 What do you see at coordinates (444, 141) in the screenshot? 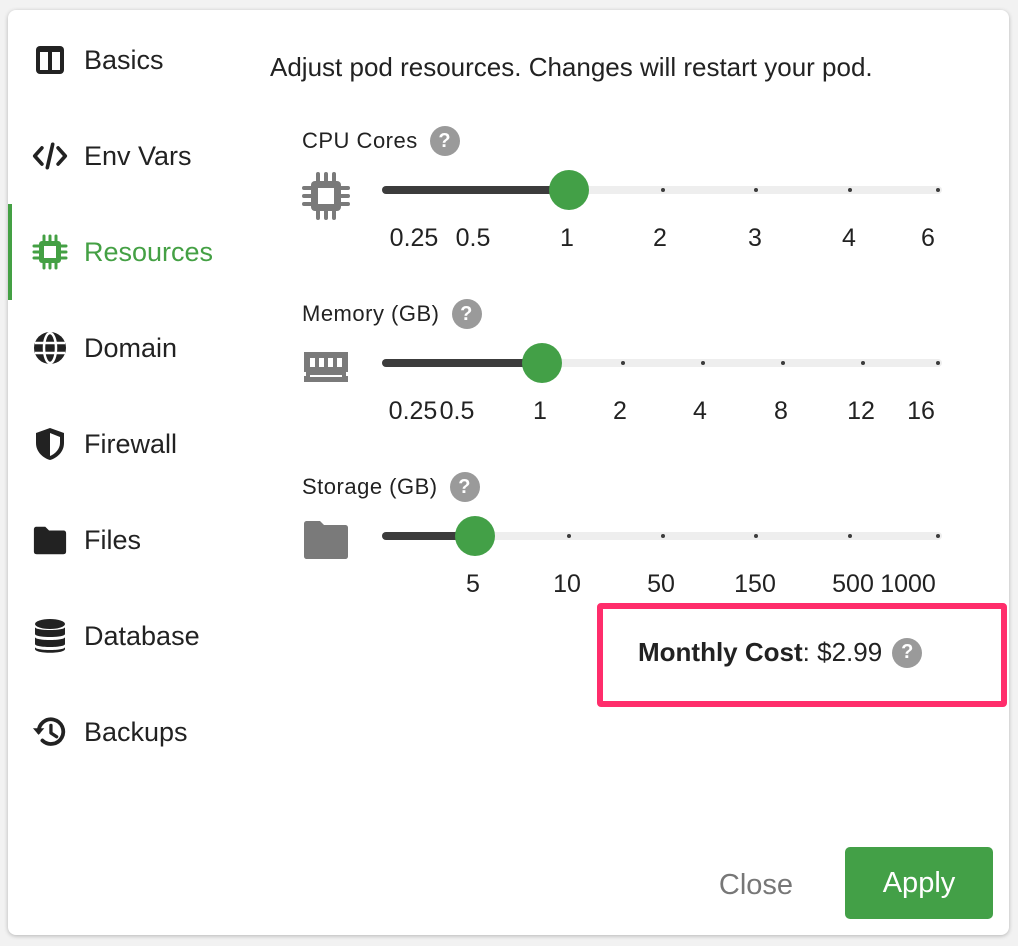
I see `cpu-help-icon: ?` at bounding box center [444, 141].